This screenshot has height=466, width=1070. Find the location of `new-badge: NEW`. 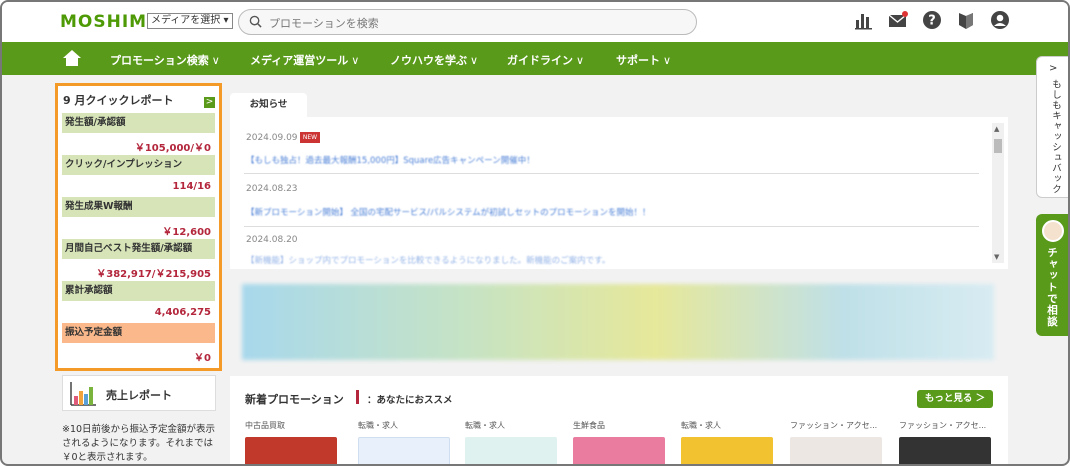

new-badge: NEW is located at coordinates (310, 137).